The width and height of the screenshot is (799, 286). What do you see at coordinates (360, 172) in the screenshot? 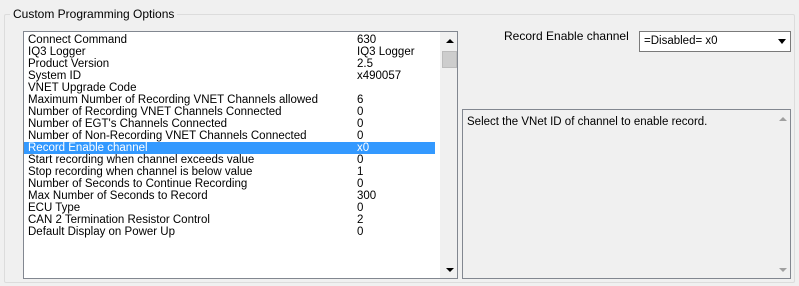
I see `option-value: 1` at bounding box center [360, 172].